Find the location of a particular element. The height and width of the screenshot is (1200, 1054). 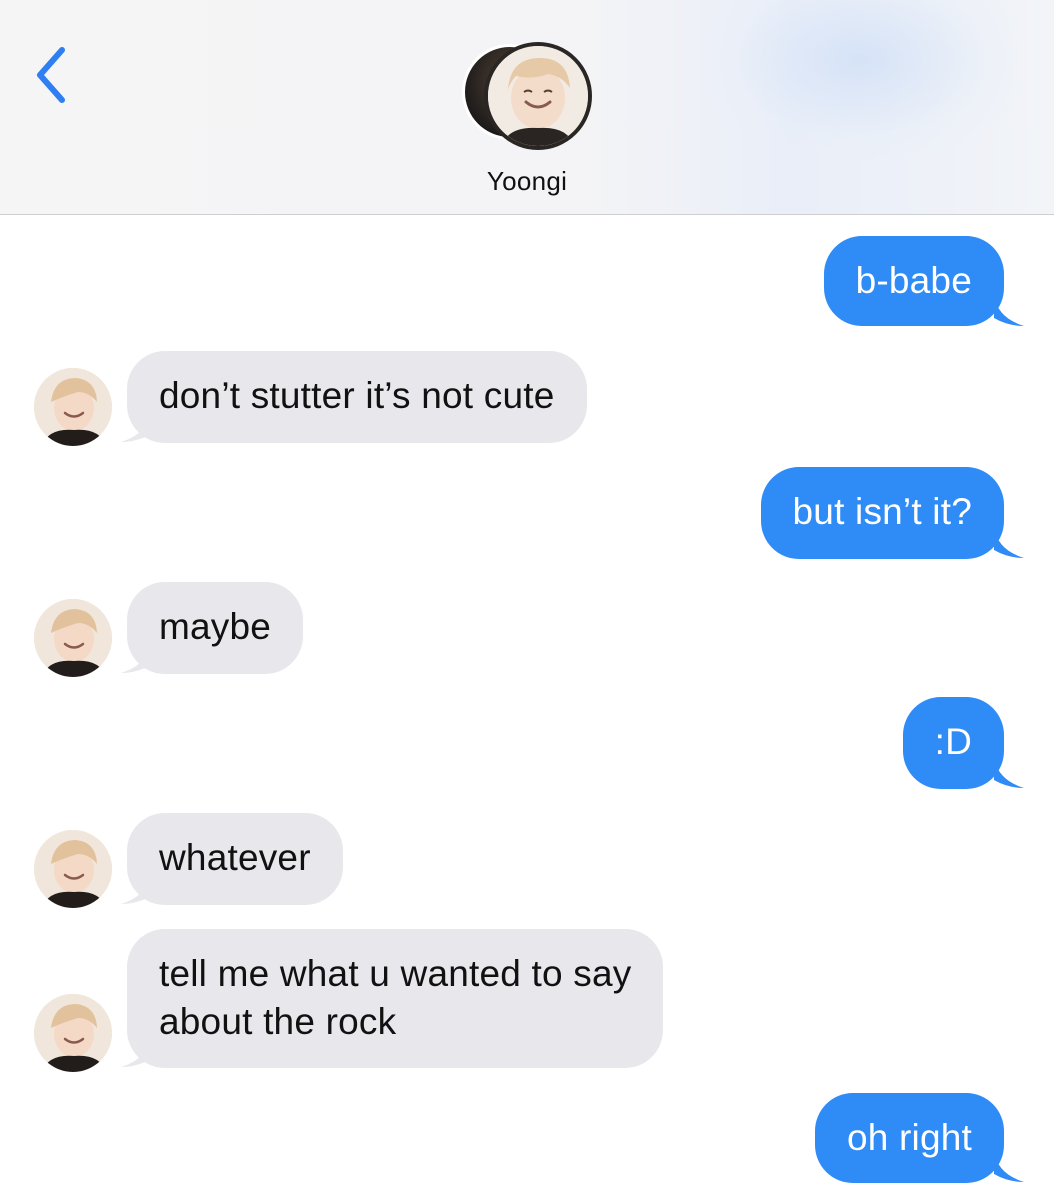

sent-message-bubble: oh right is located at coordinates (909, 1138).